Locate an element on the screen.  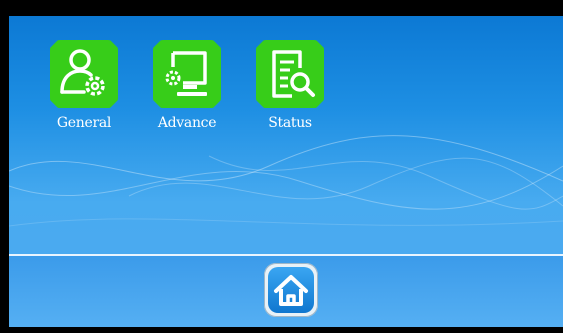
status-button is located at coordinates (290, 74).